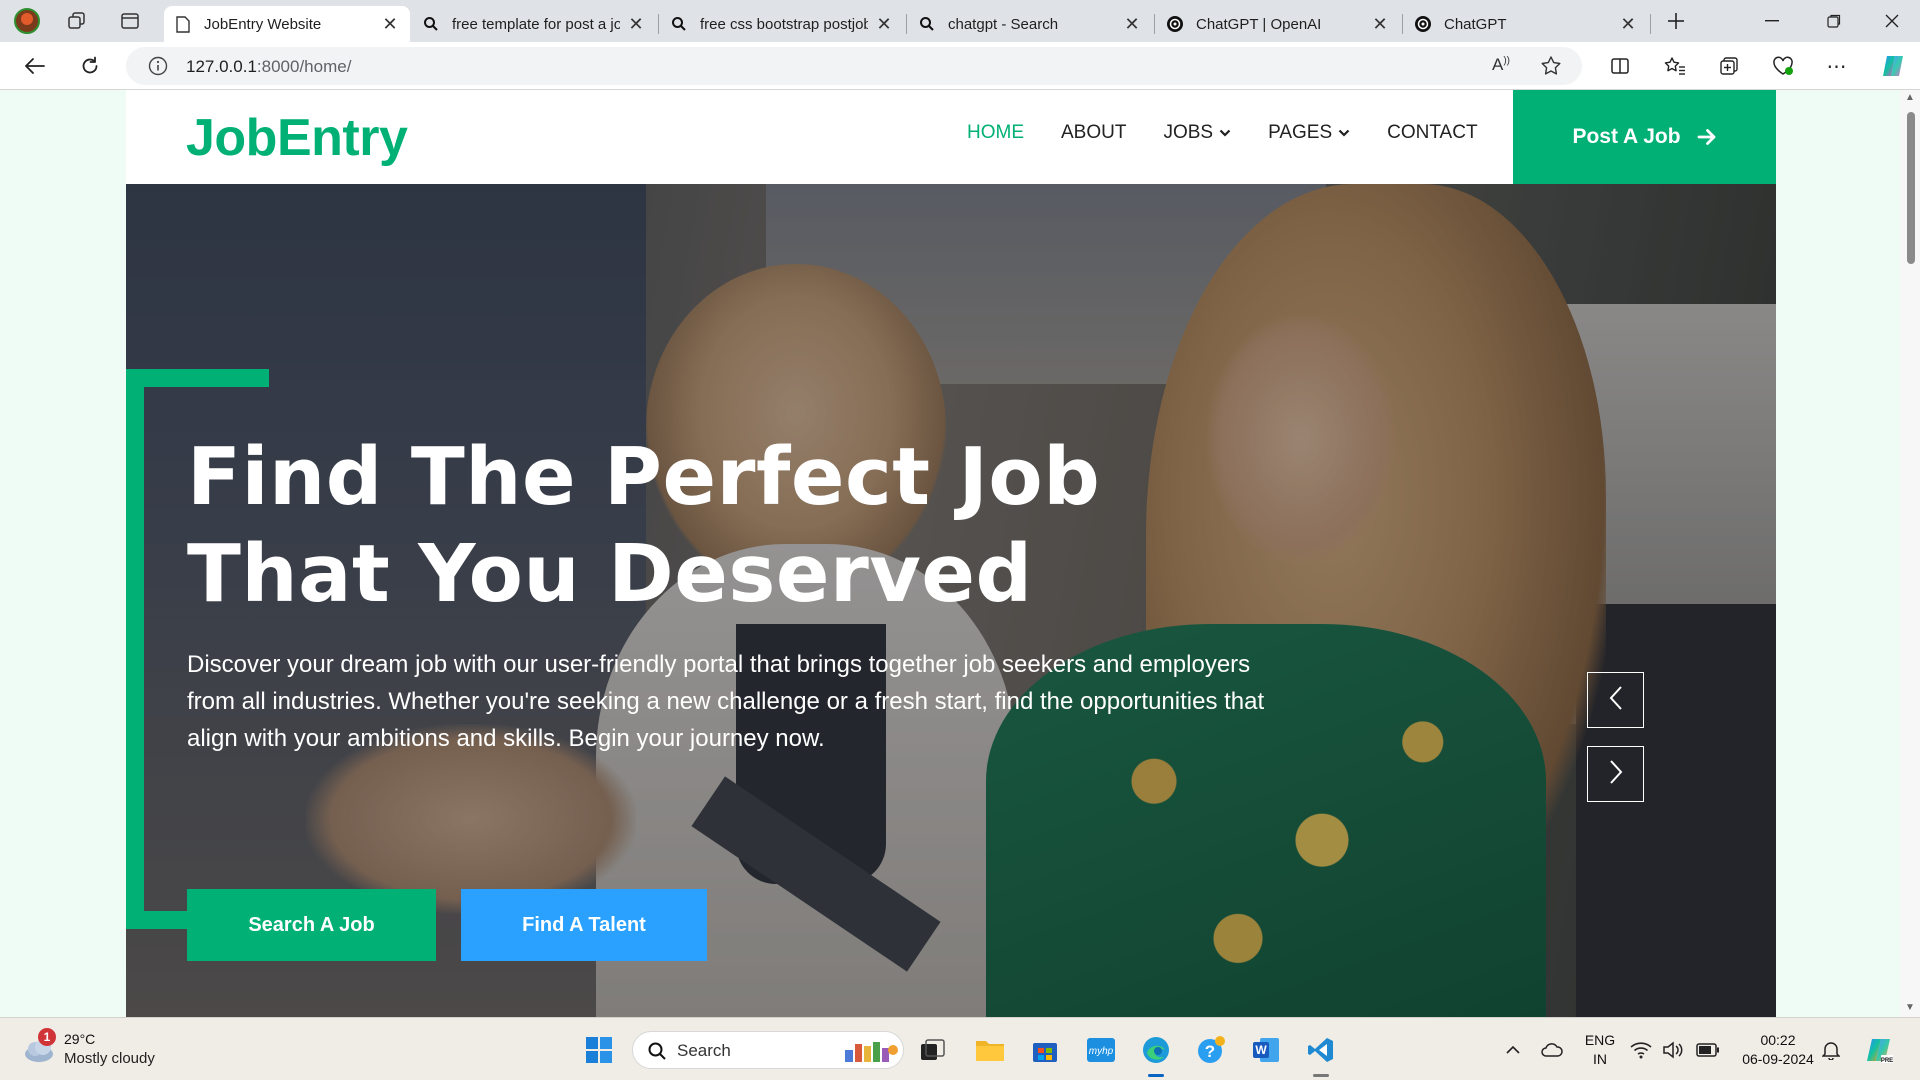 The height and width of the screenshot is (1080, 1920). What do you see at coordinates (1910, 97) in the screenshot?
I see `scroll-up-icon: ▲` at bounding box center [1910, 97].